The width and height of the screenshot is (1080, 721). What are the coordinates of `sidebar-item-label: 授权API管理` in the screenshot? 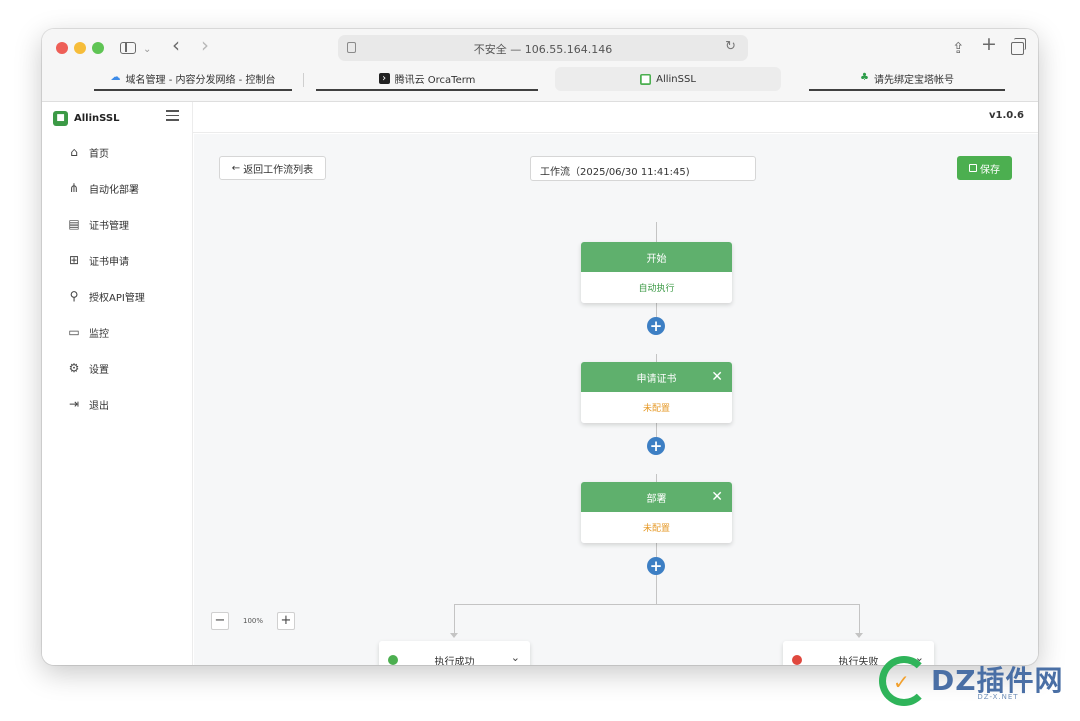 It's located at (117, 298).